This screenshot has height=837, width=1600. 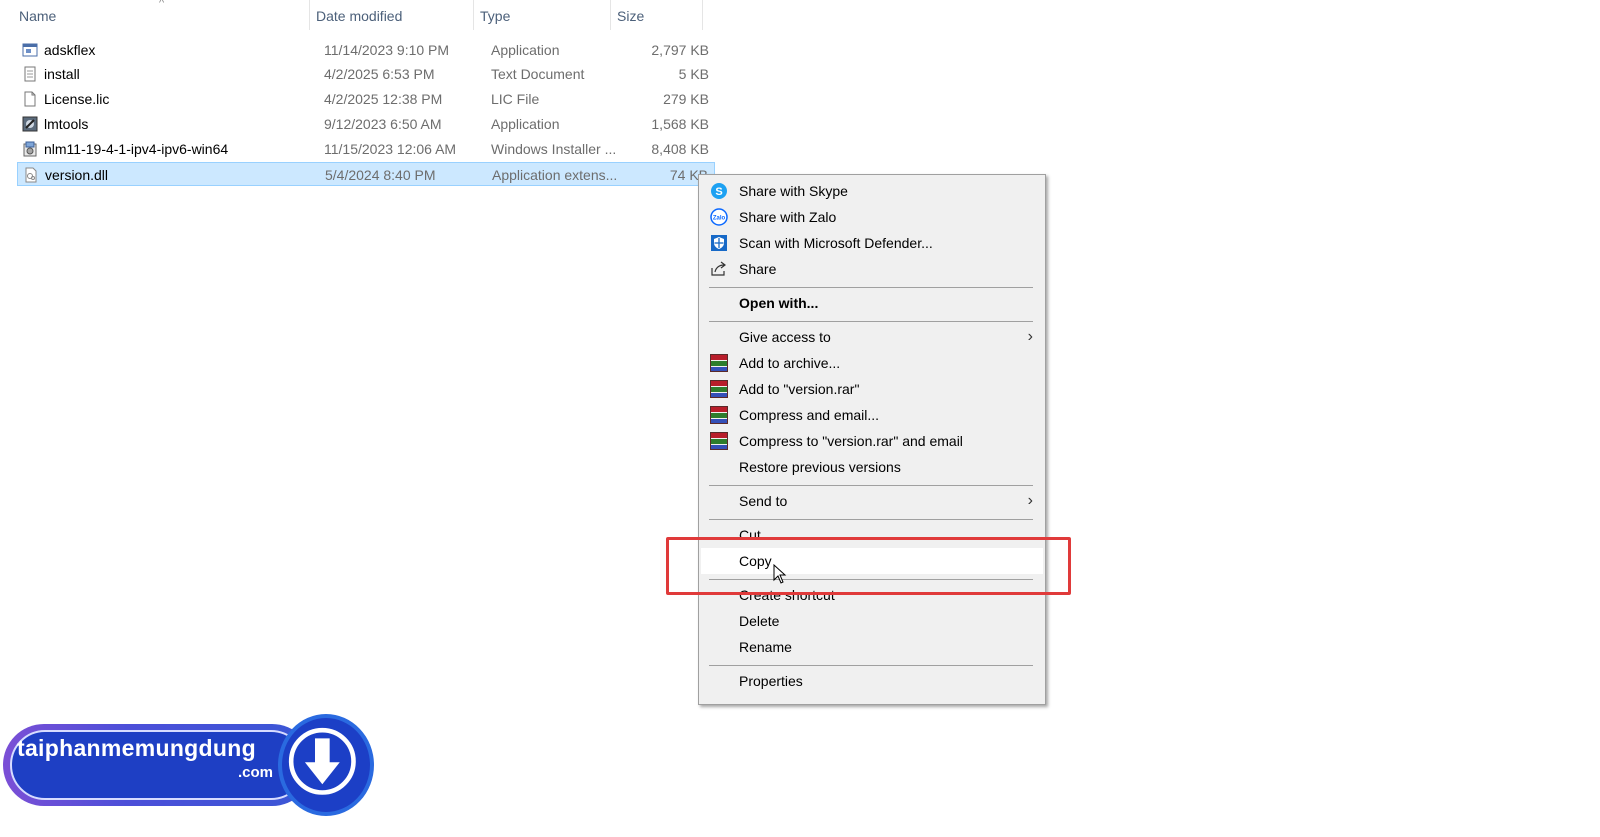 What do you see at coordinates (387, 50) in the screenshot?
I see `file-date: 11/14/2023 9:10 PM` at bounding box center [387, 50].